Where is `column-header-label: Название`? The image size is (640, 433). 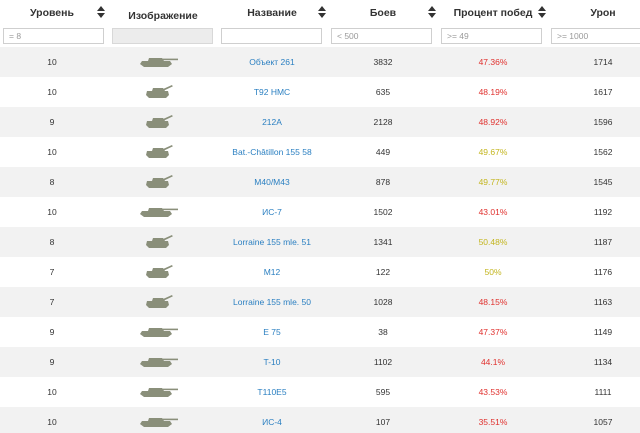 column-header-label: Название is located at coordinates (272, 13).